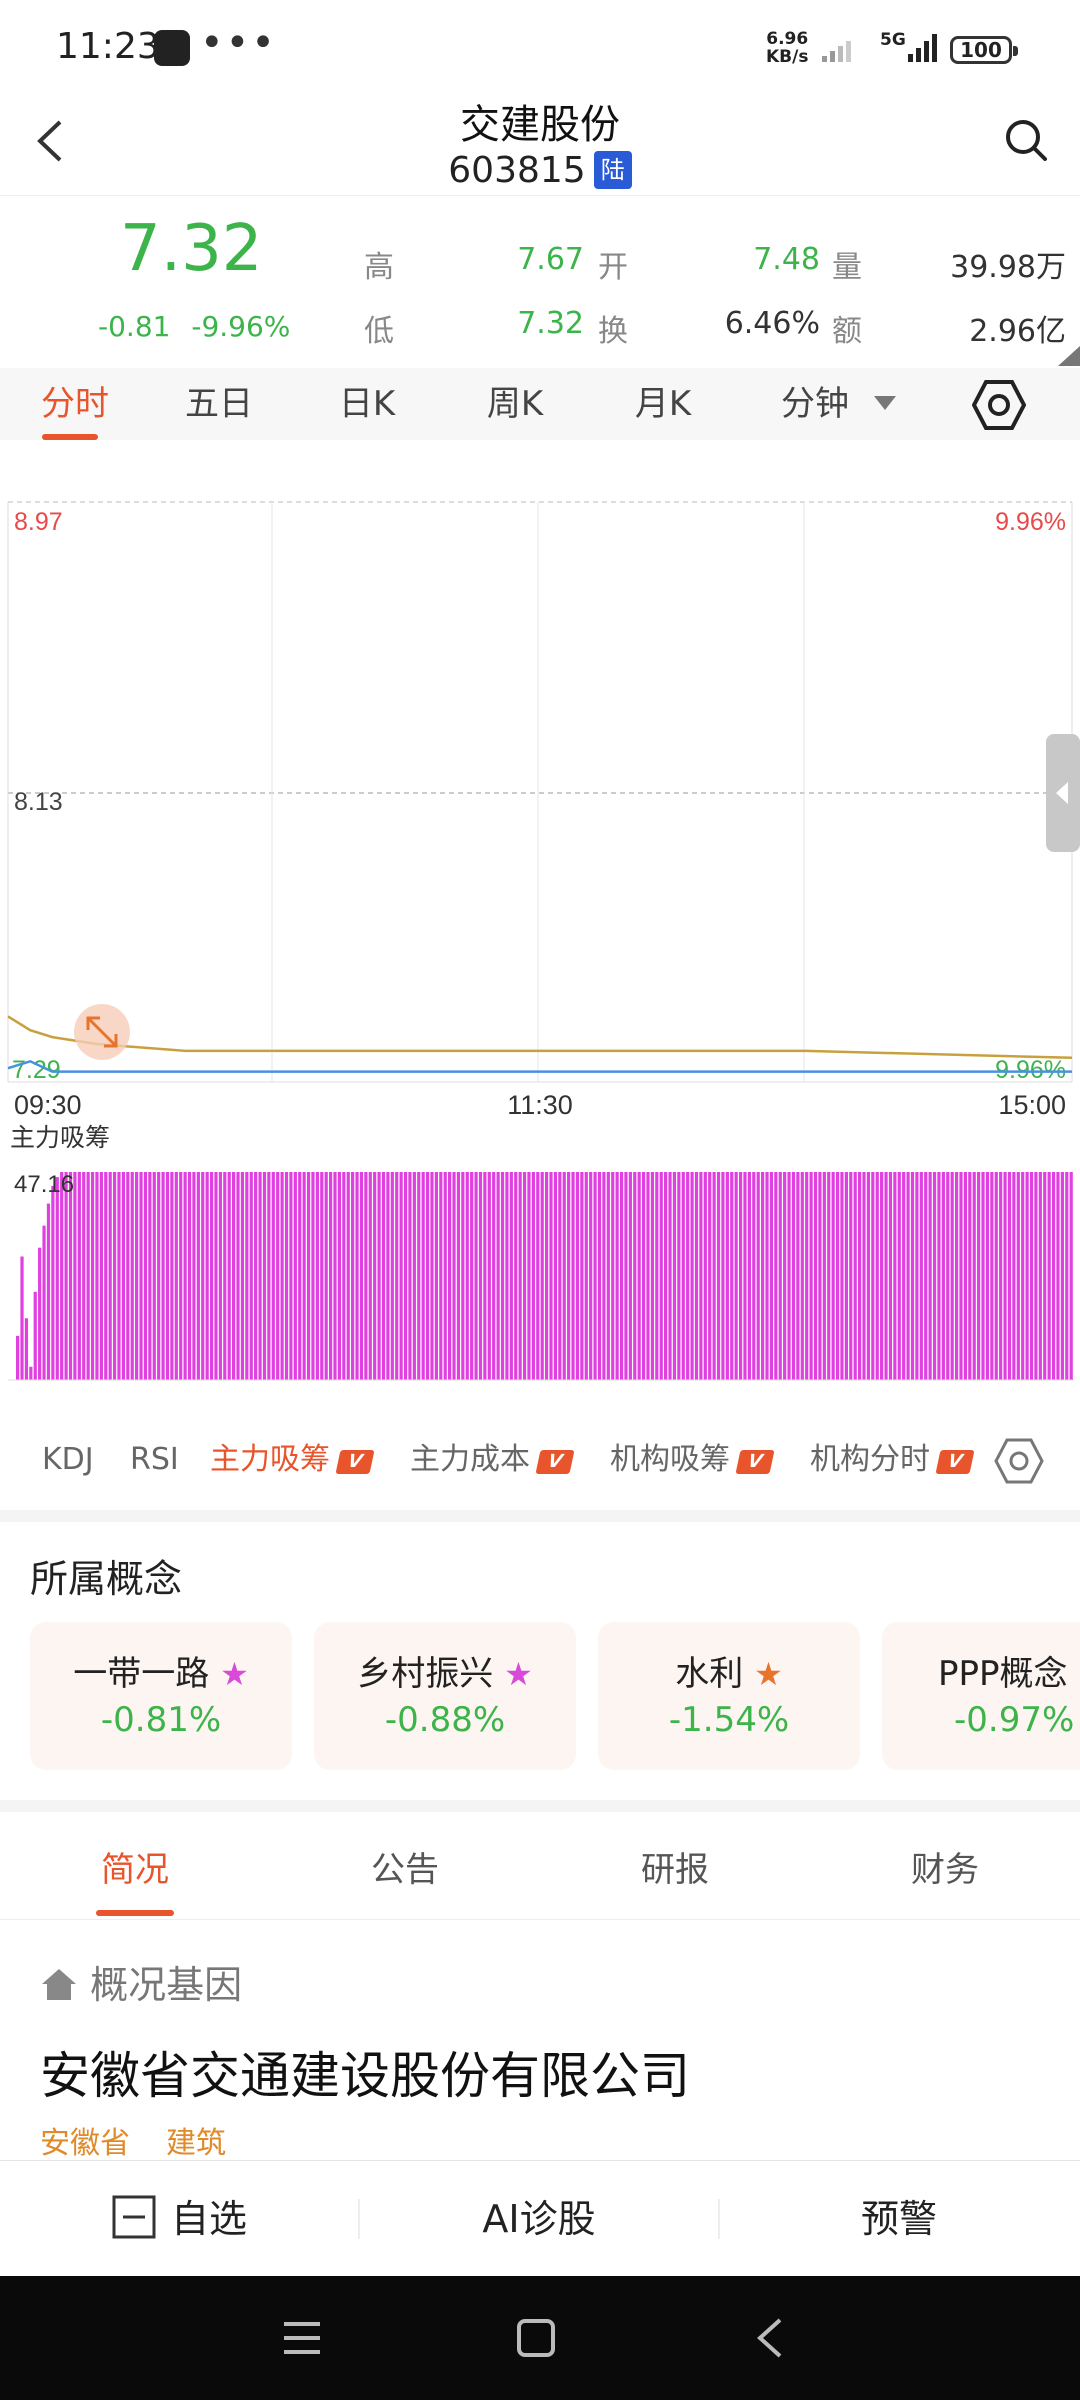 The image size is (1080, 2400). I want to click on search-icon, so click(1027, 141).